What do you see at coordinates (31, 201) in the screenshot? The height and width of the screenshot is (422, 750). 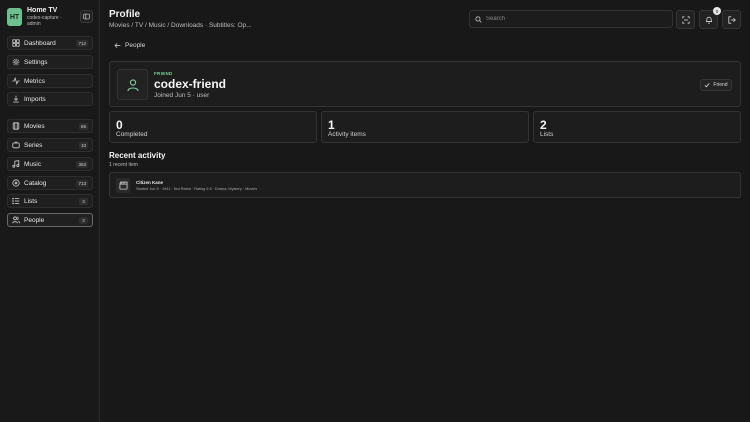 I see `sidebar-item-label: Lists` at bounding box center [31, 201].